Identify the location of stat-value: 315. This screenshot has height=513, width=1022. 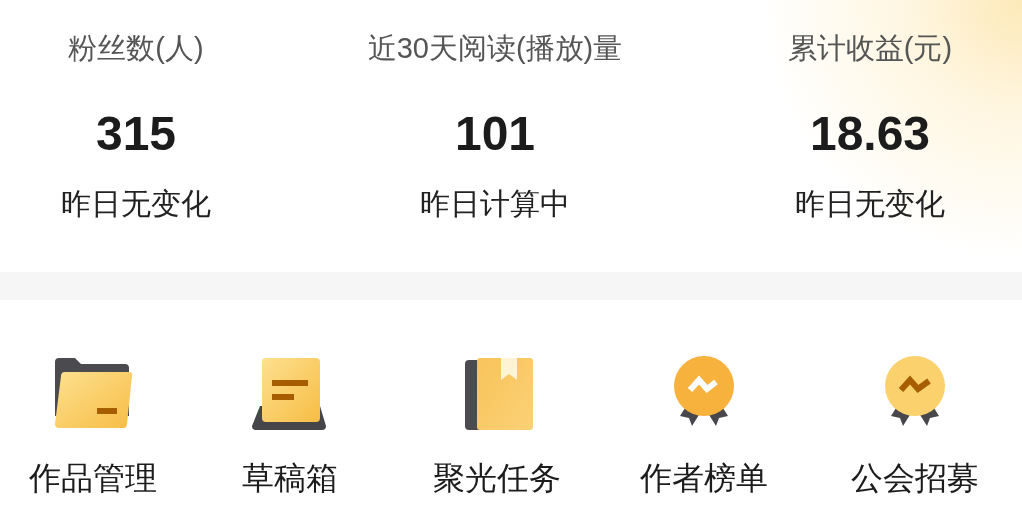
(136, 134).